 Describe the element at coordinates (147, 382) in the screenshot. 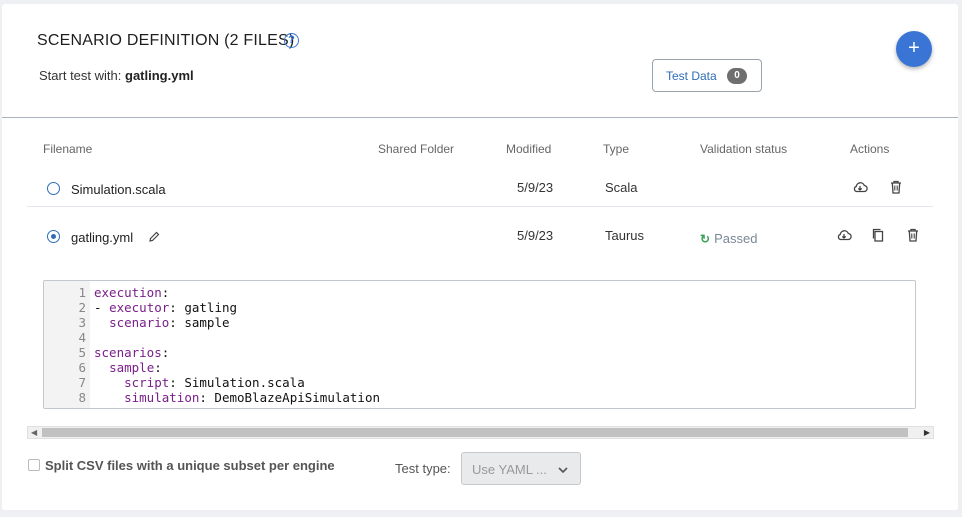

I see `yaml-key: script` at that location.